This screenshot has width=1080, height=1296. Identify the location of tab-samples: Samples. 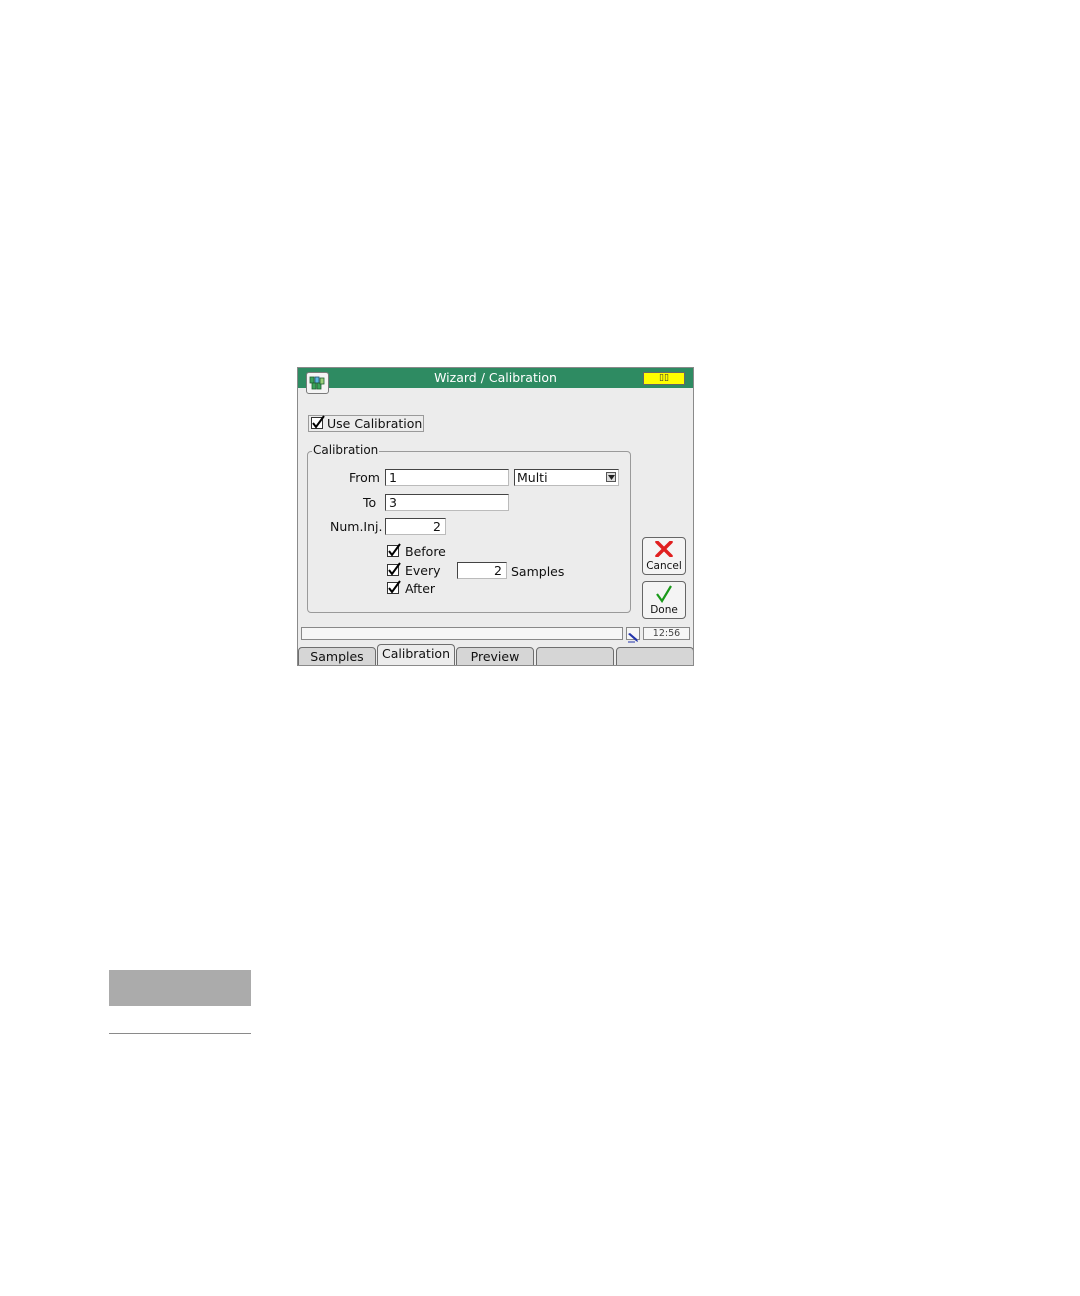
(337, 656).